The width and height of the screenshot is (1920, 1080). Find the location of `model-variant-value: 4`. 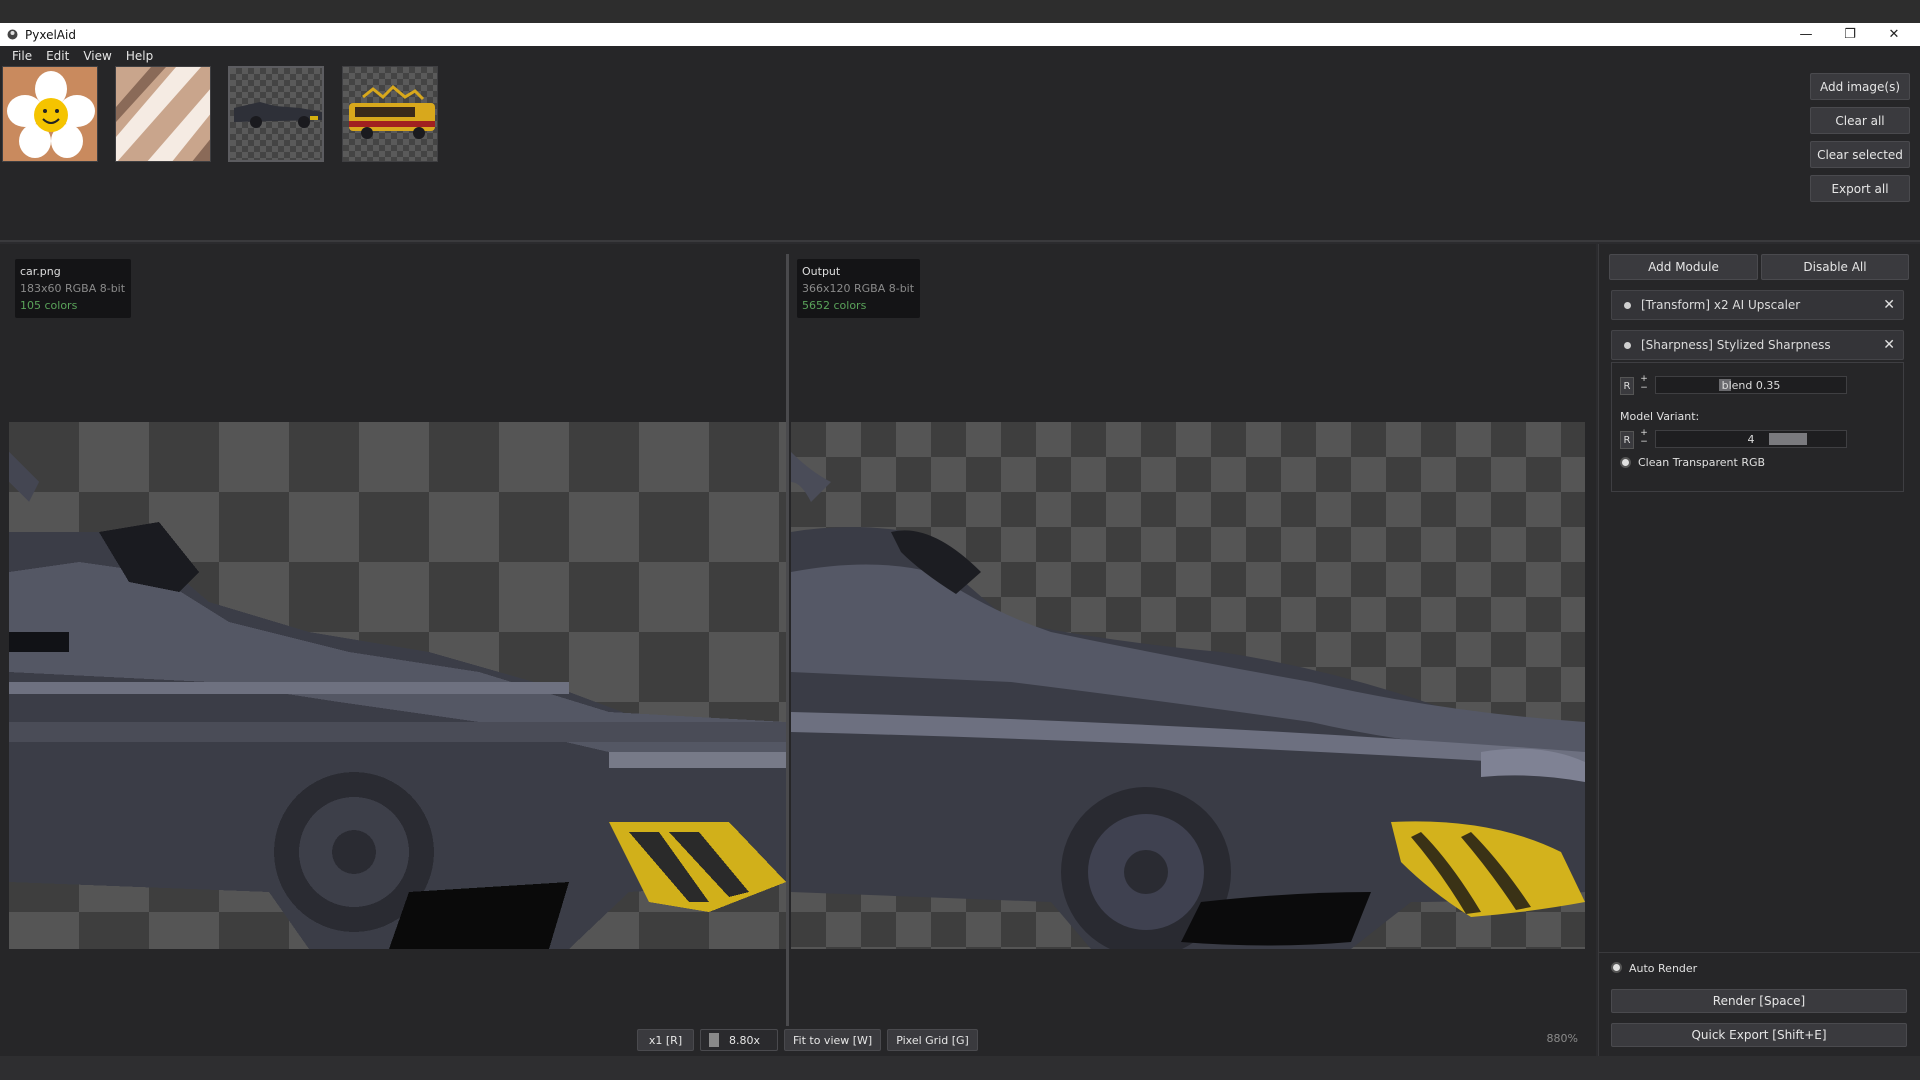

model-variant-value: 4 is located at coordinates (1751, 439).